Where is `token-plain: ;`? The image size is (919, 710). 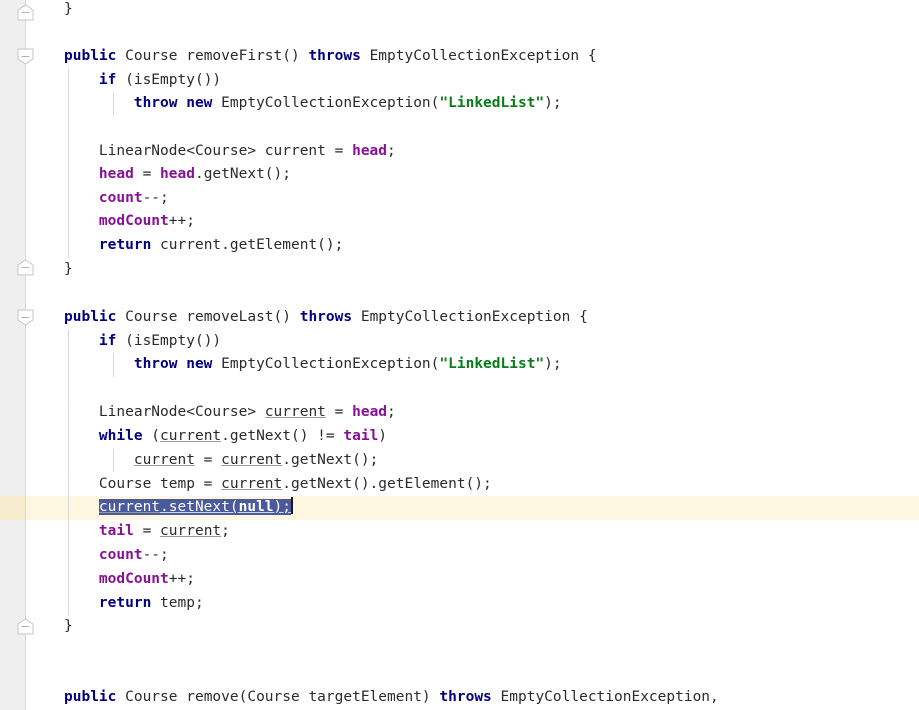 token-plain: ; is located at coordinates (391, 150).